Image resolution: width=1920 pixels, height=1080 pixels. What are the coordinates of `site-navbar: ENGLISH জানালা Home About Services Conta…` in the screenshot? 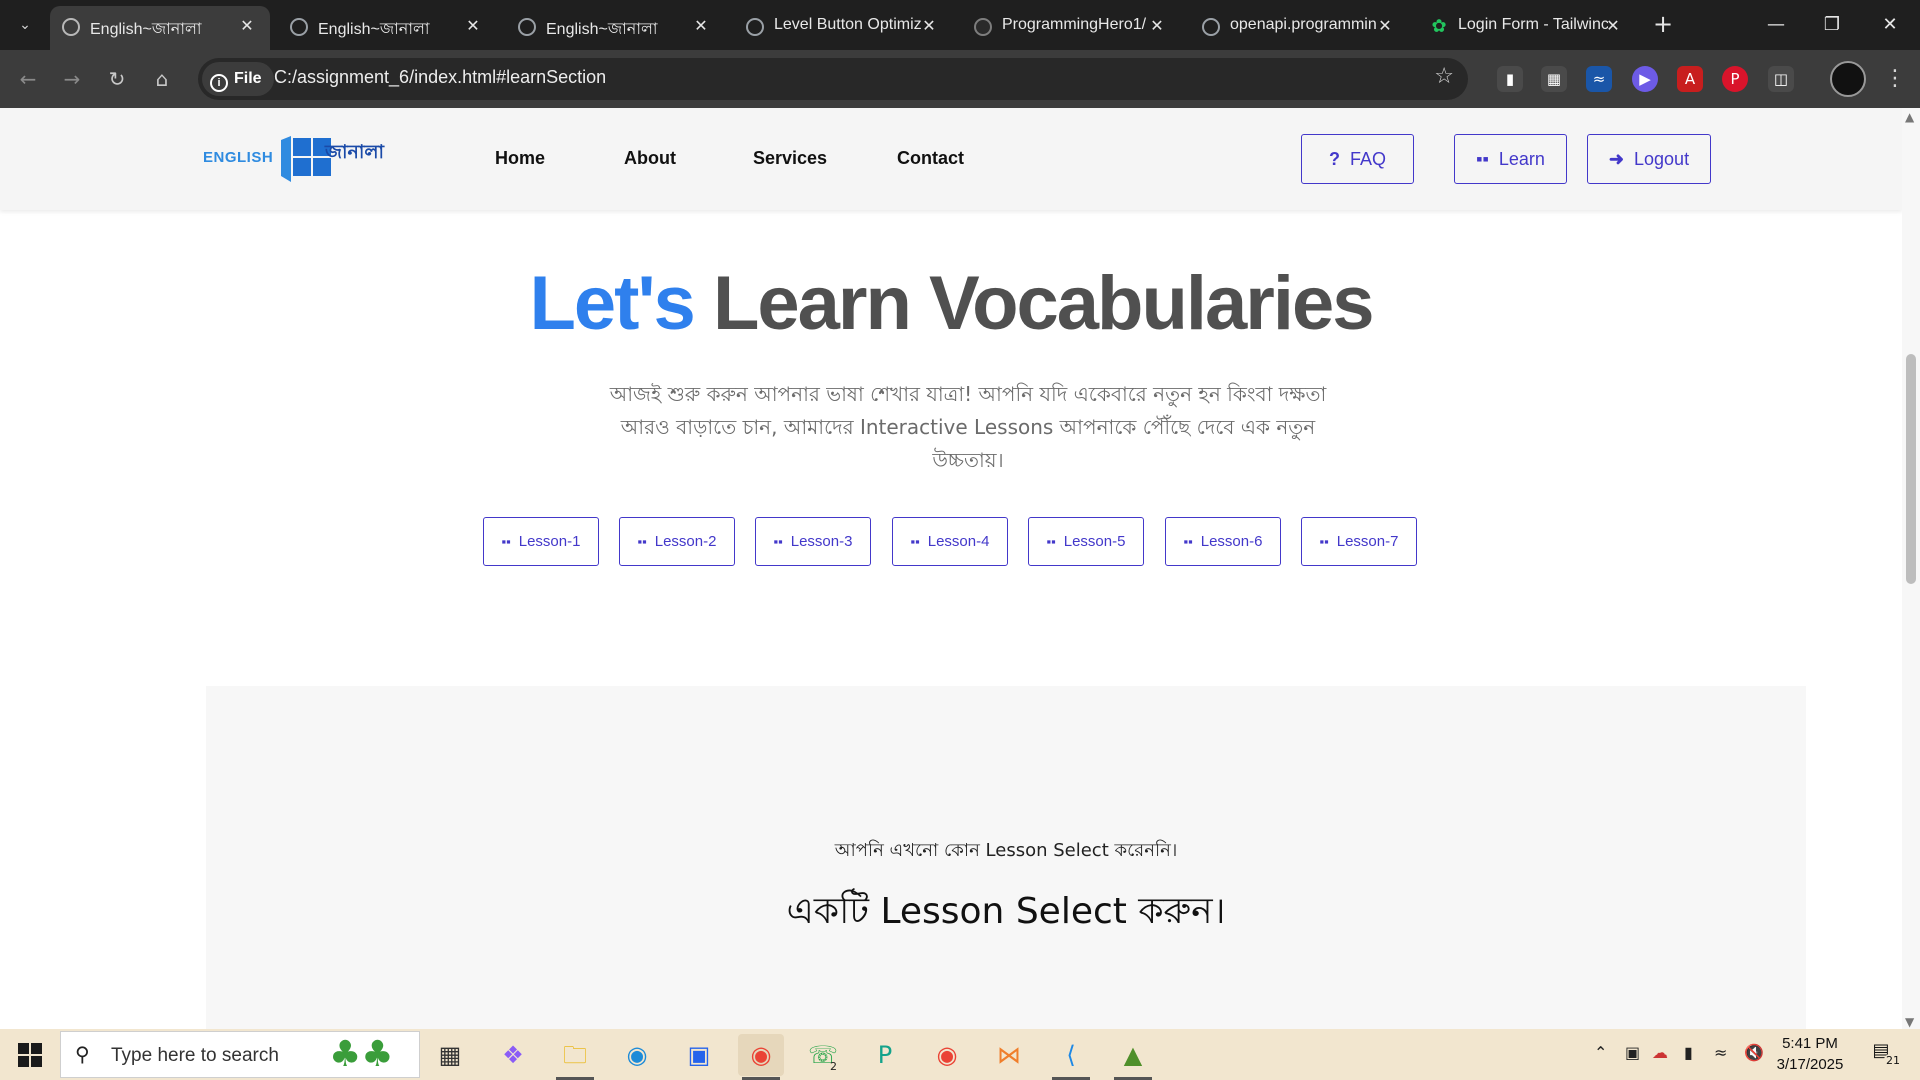 It's located at (951, 159).